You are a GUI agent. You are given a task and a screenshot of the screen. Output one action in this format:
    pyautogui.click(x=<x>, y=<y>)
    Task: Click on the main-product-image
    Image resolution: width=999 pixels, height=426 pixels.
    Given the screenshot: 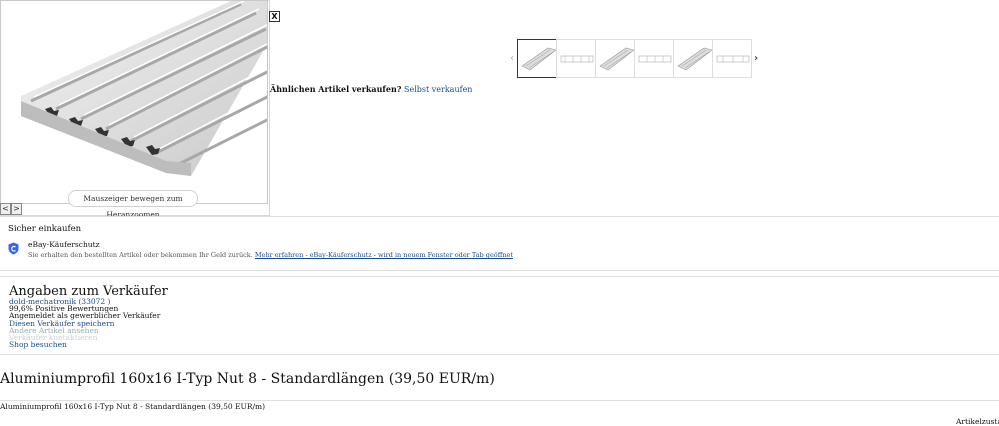 What is the action you would take?
    pyautogui.click(x=134, y=102)
    